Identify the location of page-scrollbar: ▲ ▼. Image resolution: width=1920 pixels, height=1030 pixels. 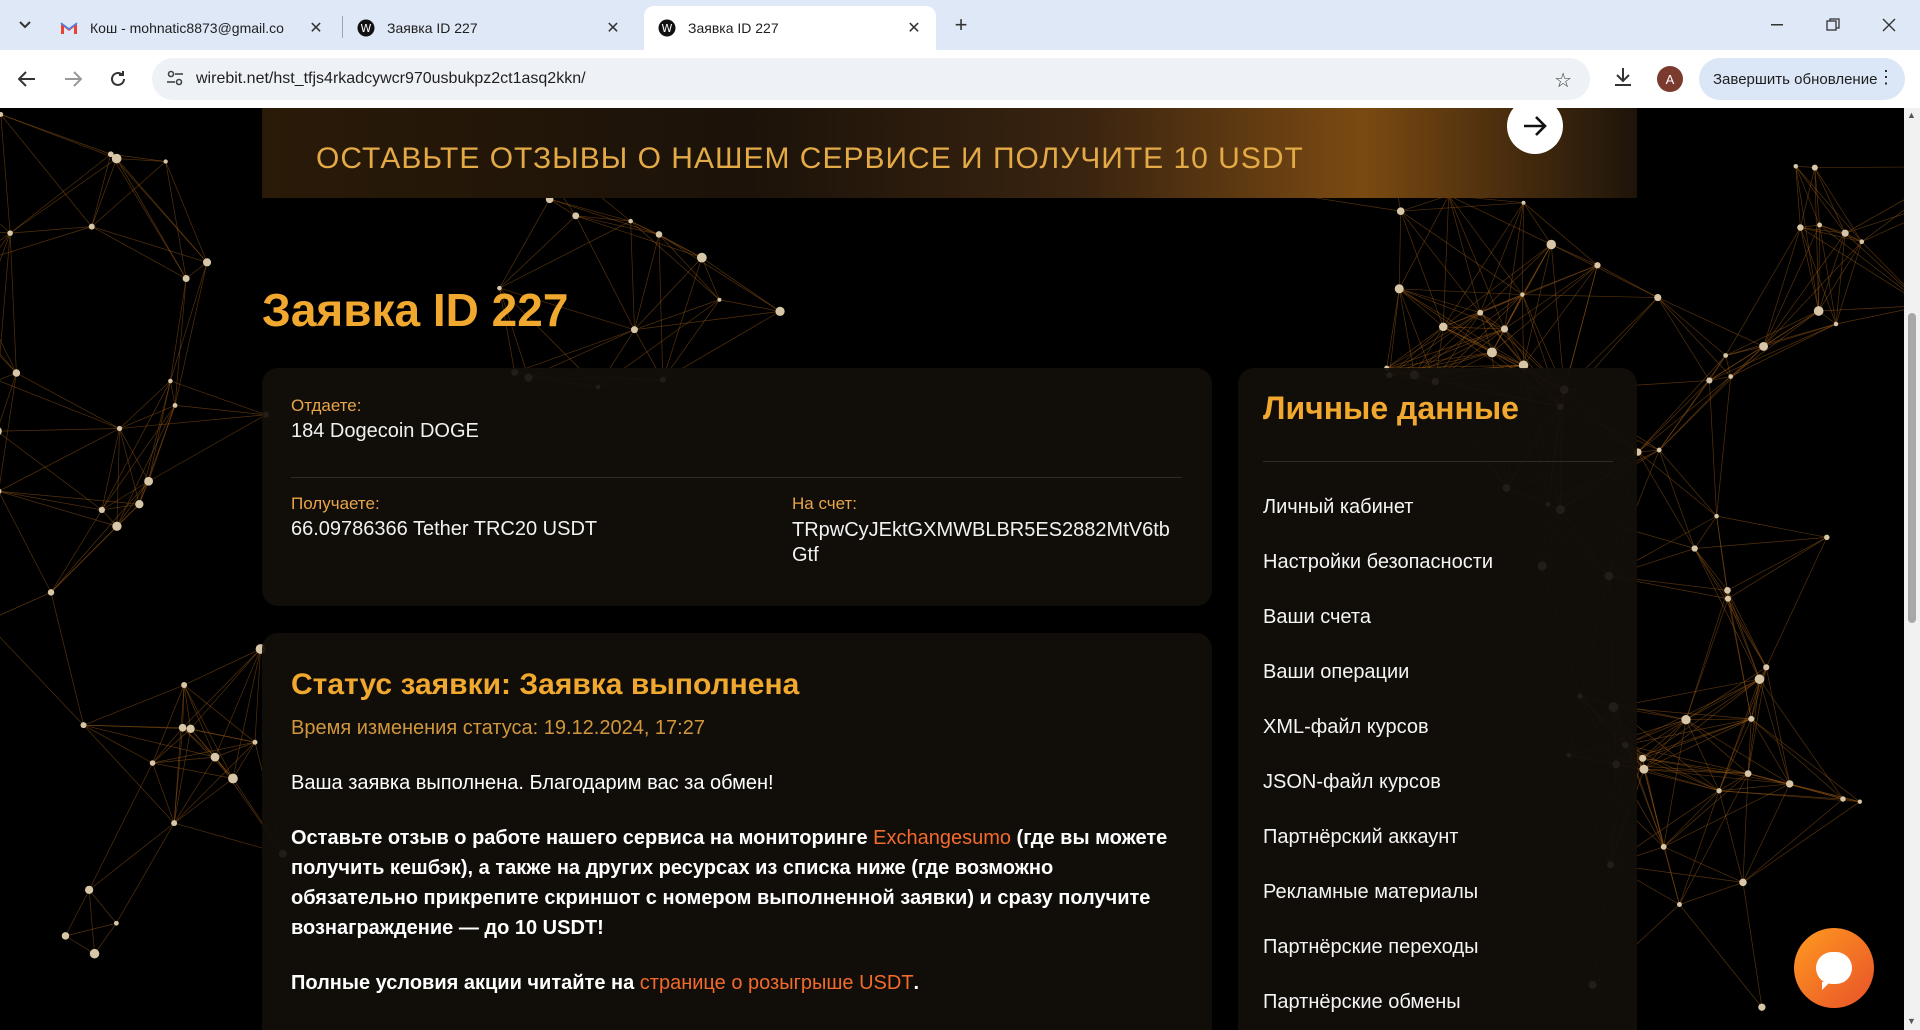
(1912, 569).